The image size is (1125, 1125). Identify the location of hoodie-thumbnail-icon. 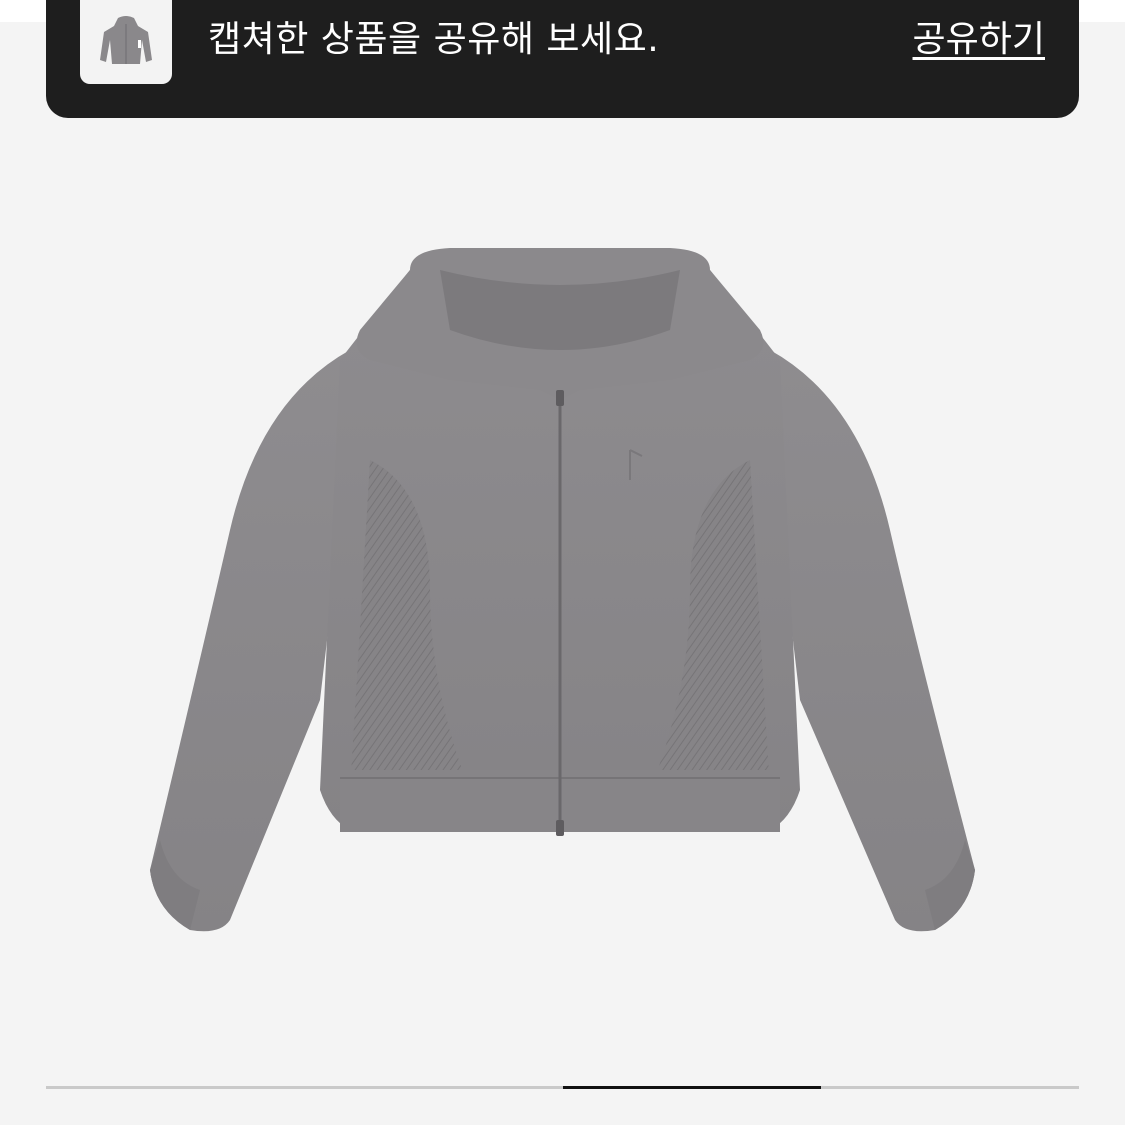
(126, 40).